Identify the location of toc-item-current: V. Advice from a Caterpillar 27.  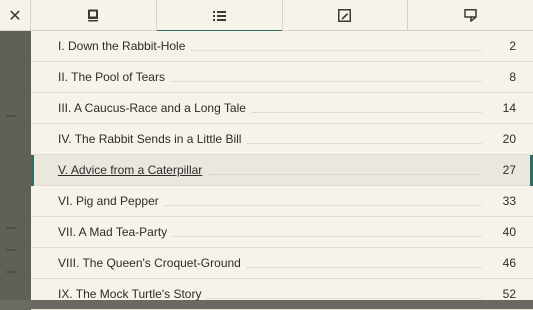
(282, 170).